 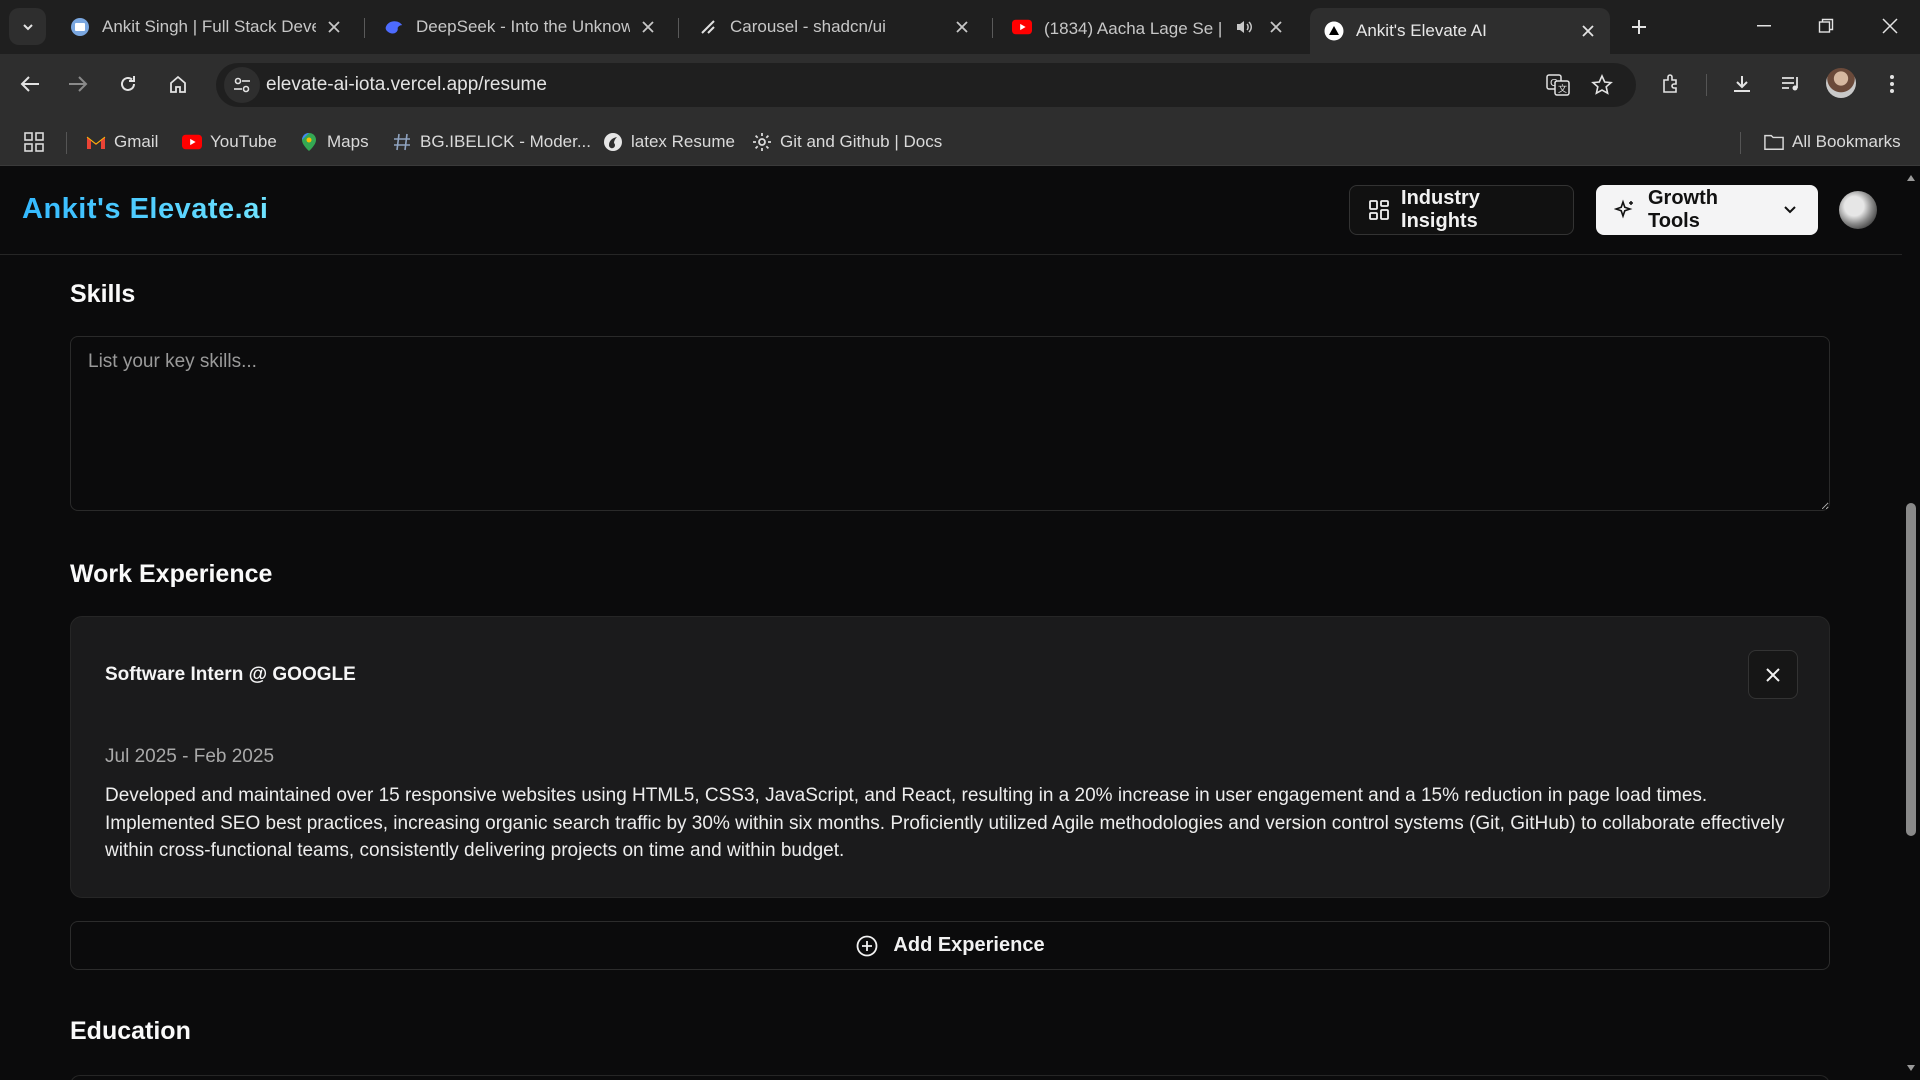 What do you see at coordinates (402, 142) in the screenshot?
I see `hash-icon` at bounding box center [402, 142].